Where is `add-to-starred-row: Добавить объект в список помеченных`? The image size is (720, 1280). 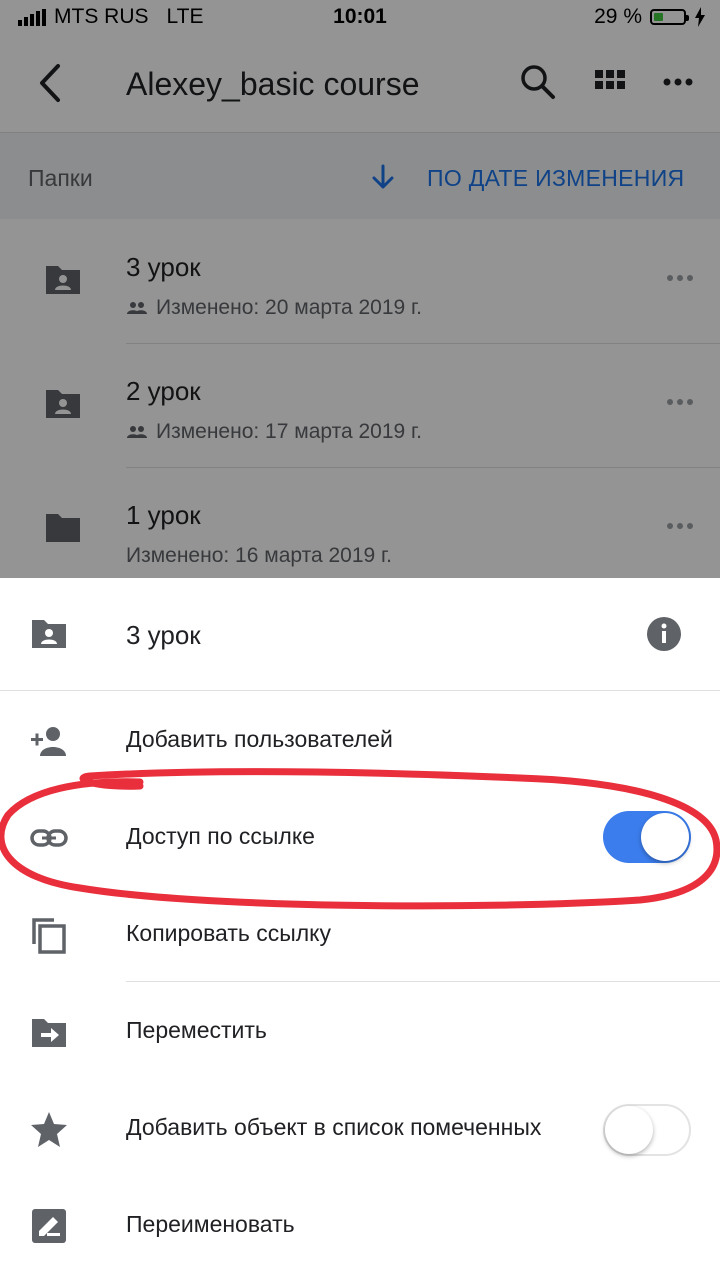 add-to-starred-row: Добавить объект в список помеченных is located at coordinates (360, 1128).